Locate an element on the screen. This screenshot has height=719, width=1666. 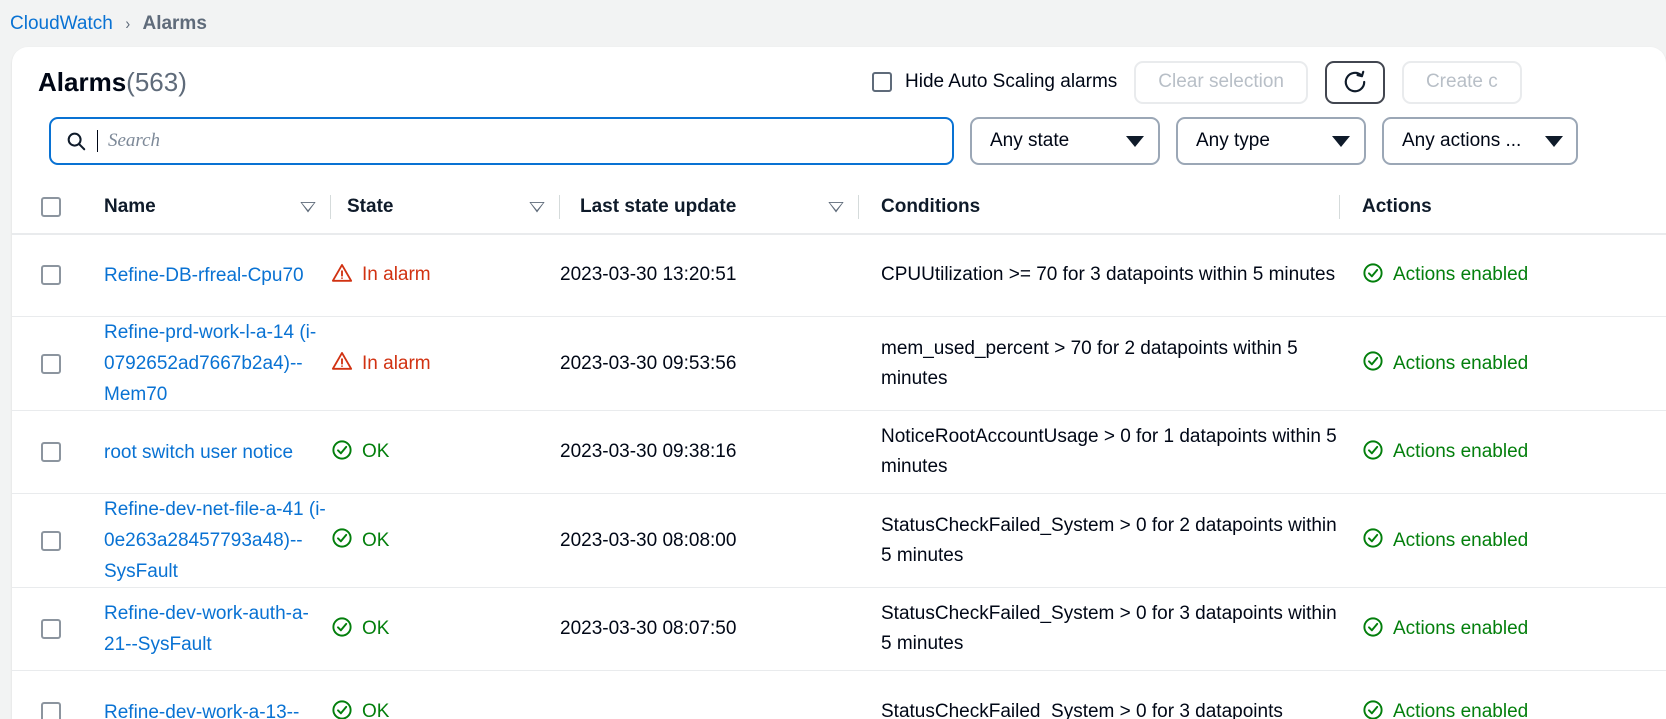
hide-autoscaling-checkbox: Hide Auto Scaling alarms is located at coordinates (994, 82).